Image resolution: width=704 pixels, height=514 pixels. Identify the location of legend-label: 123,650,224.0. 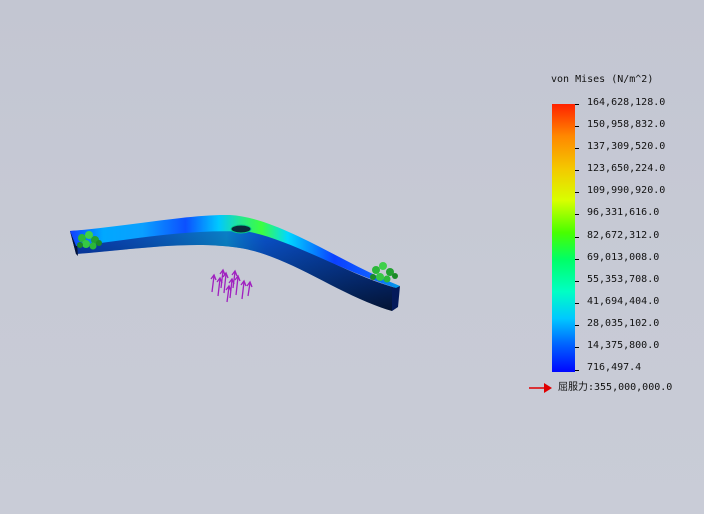
(626, 168).